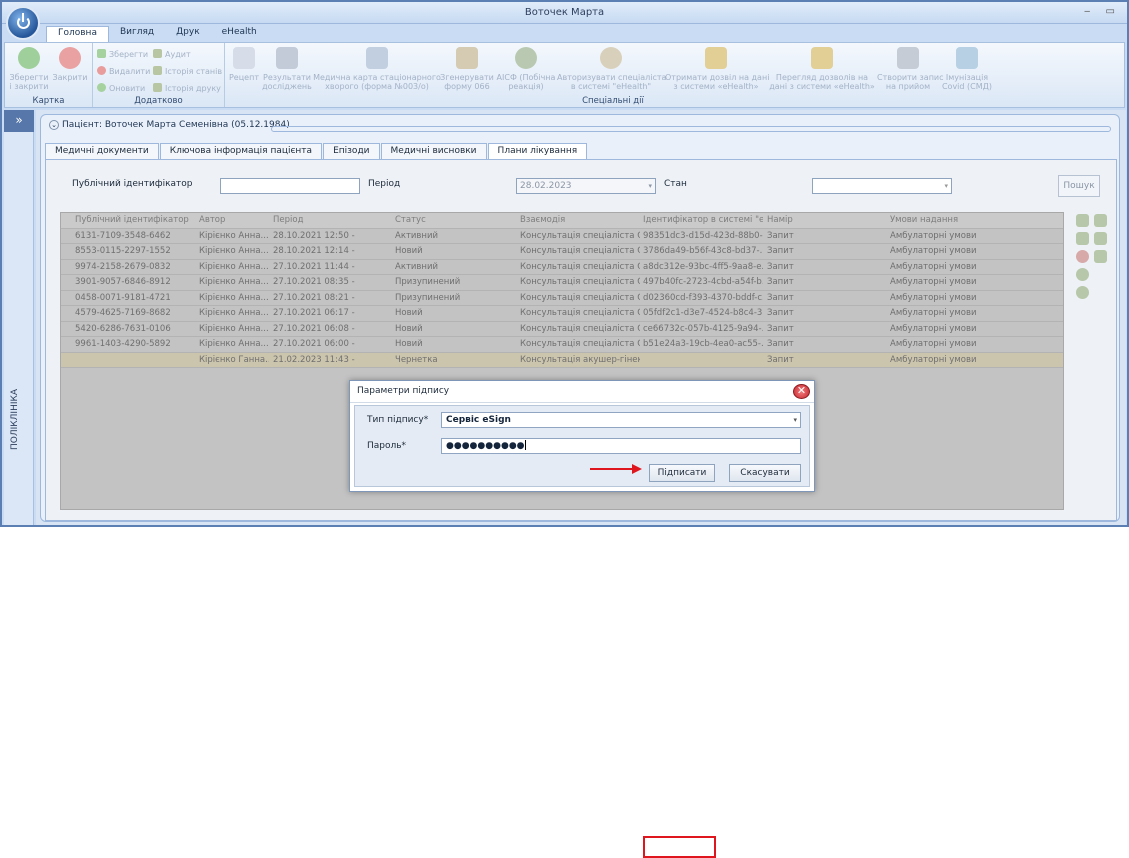 This screenshot has width=1129, height=858. I want to click on annotation-arrow, so click(614, 469).